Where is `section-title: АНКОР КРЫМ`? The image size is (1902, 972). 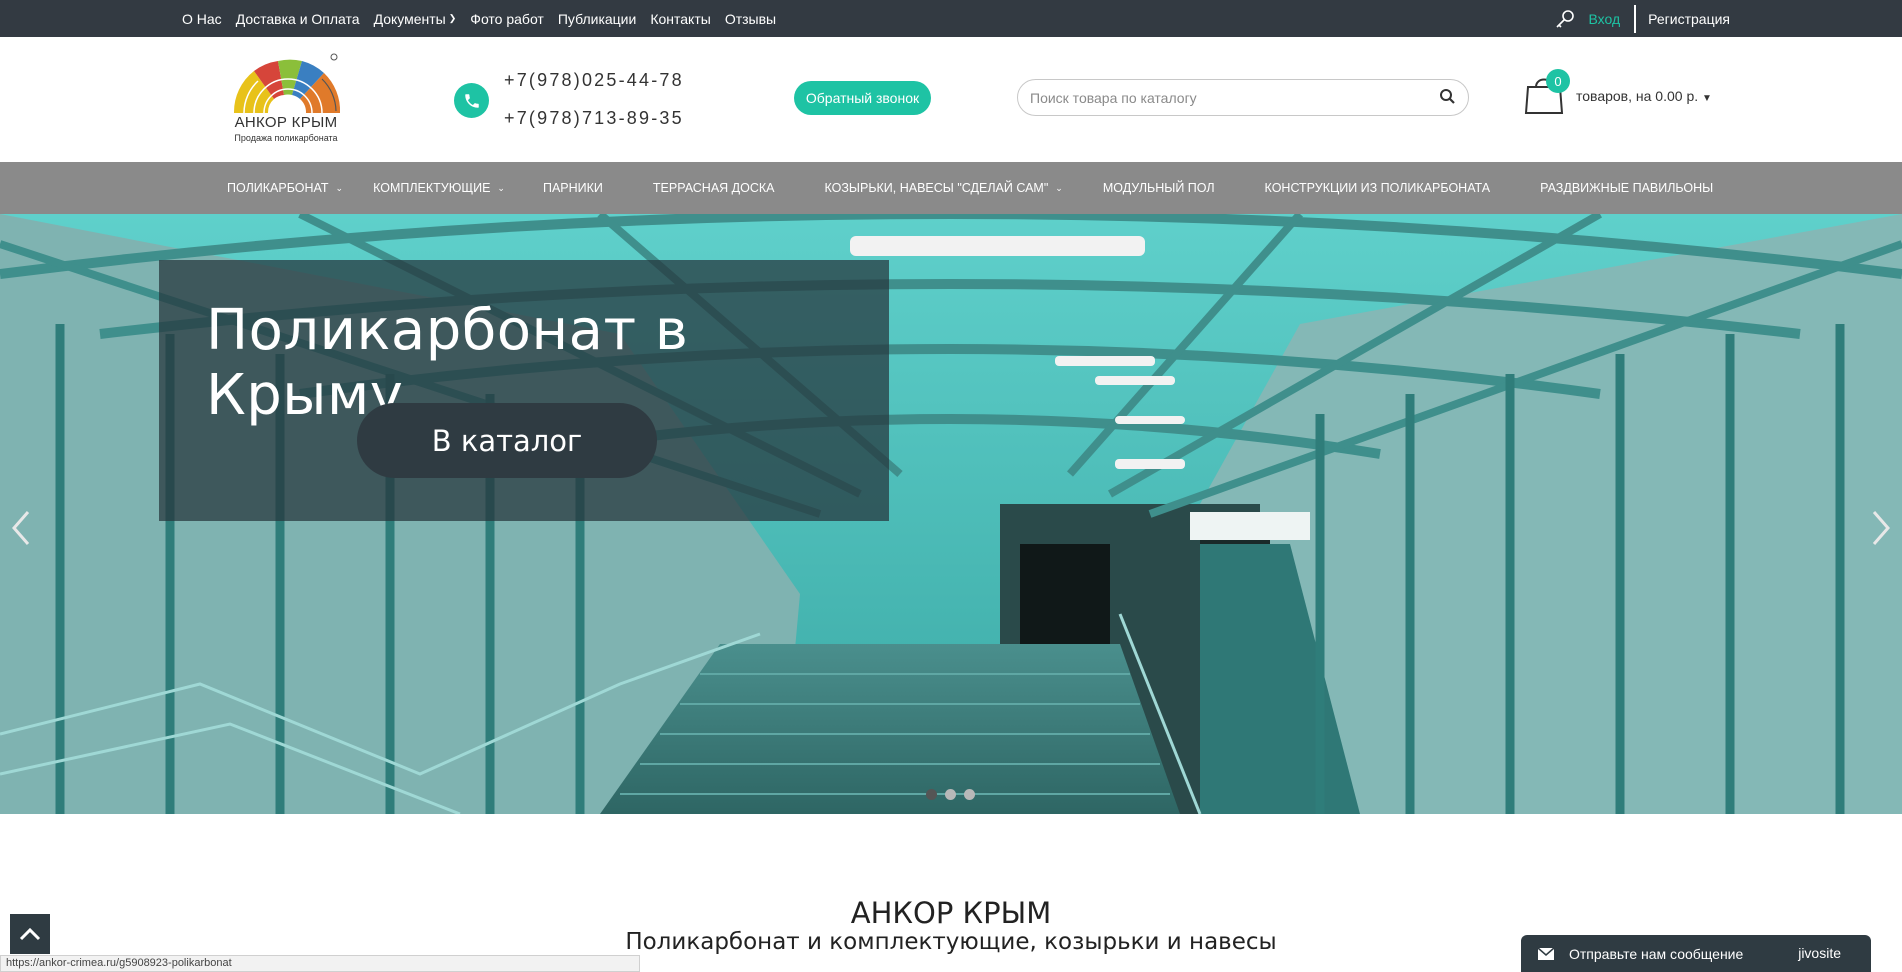
section-title: АНКОР КРЫМ is located at coordinates (951, 913).